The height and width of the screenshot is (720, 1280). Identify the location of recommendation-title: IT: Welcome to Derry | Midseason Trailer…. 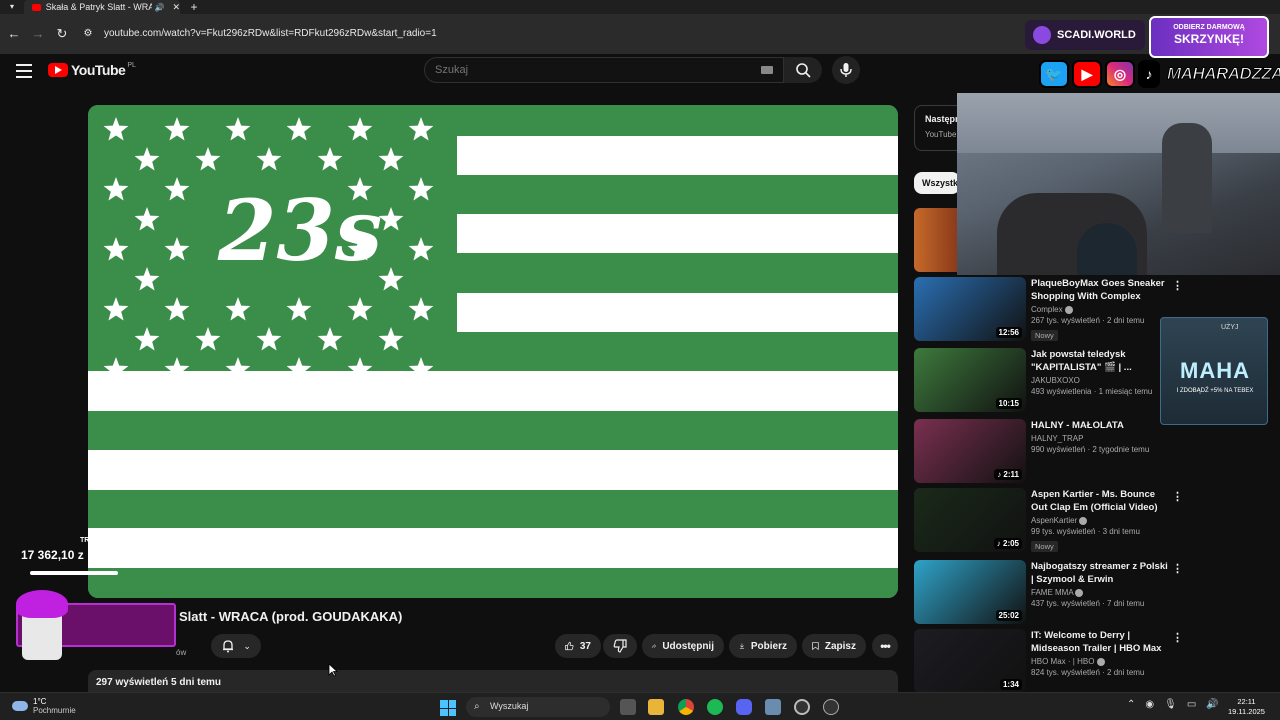
(1101, 642).